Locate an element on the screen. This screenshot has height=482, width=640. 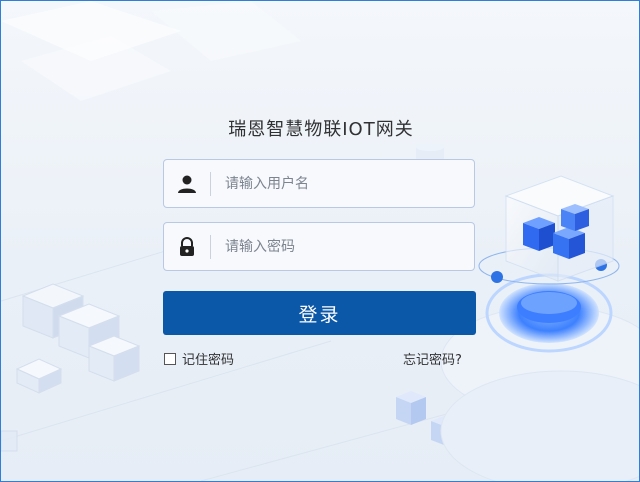
password-field is located at coordinates (319, 246).